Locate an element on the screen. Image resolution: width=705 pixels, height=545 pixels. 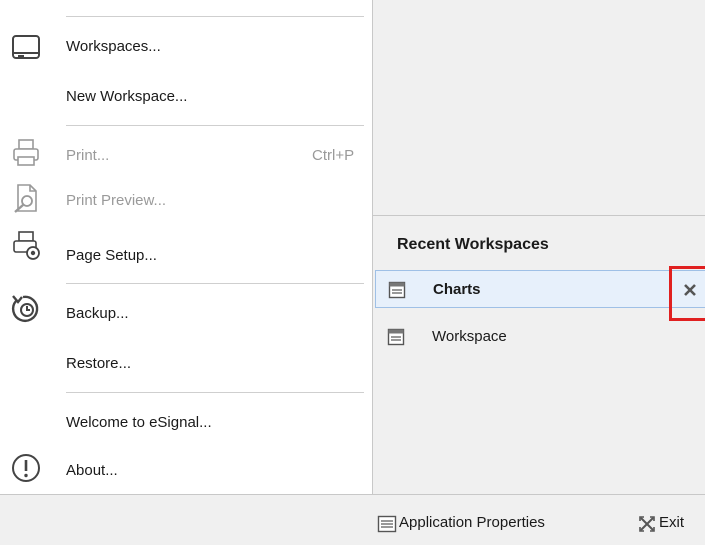
menu-item-shortcut: Ctrl+P is located at coordinates (333, 155).